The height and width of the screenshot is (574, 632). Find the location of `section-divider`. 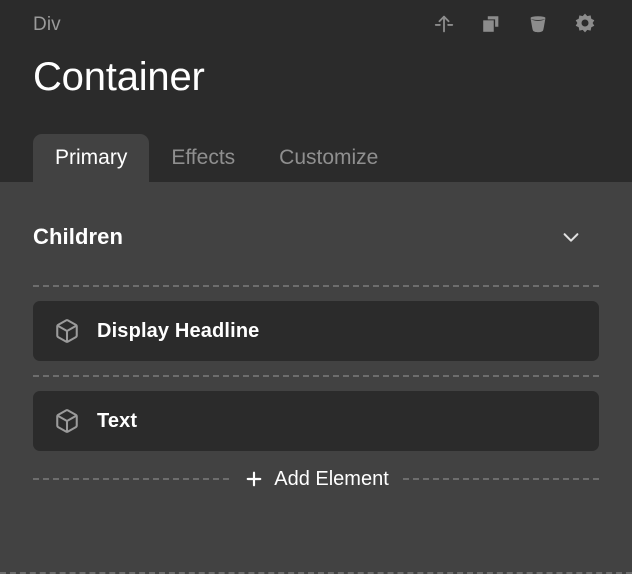

section-divider is located at coordinates (316, 286).